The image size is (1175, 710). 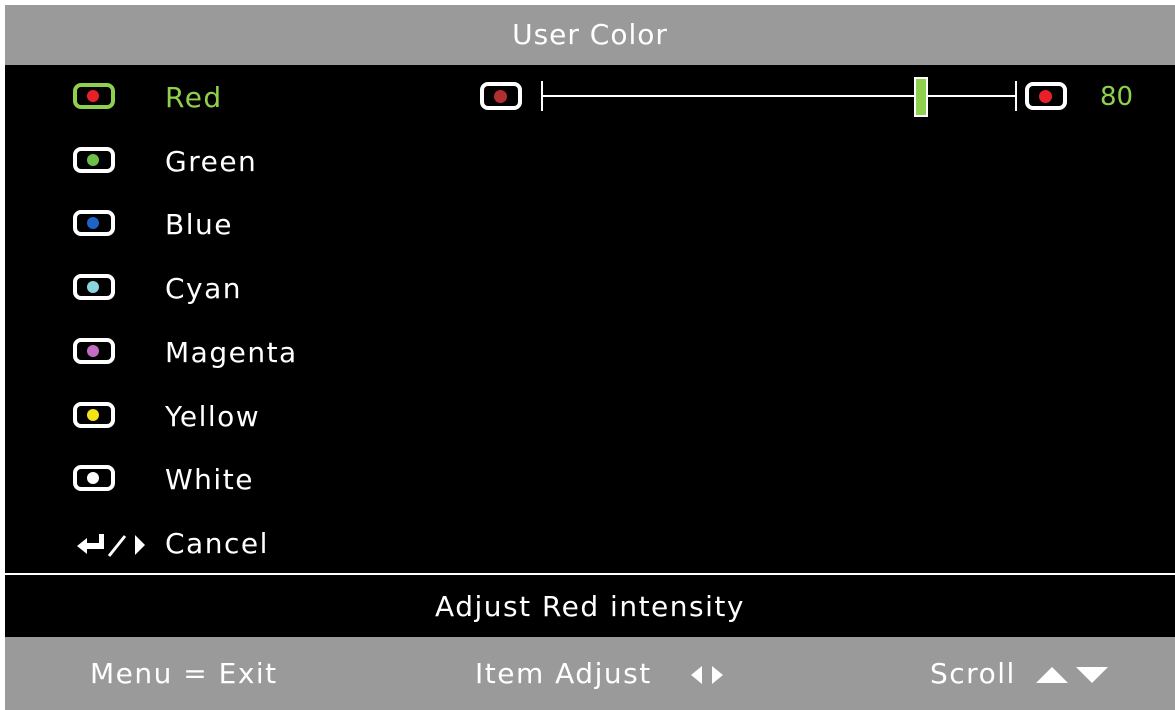 I want to click on slider-thumb, so click(x=920, y=97).